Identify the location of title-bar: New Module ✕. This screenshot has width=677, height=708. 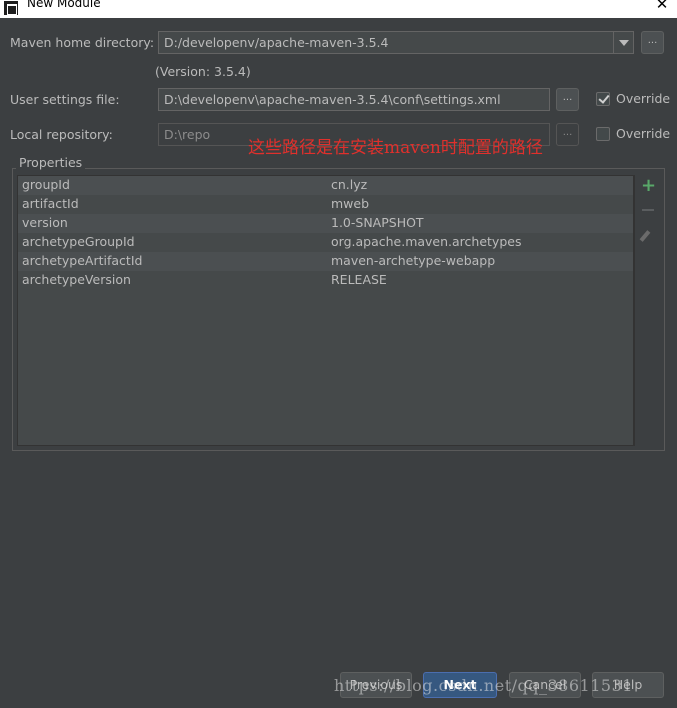
(338, 9).